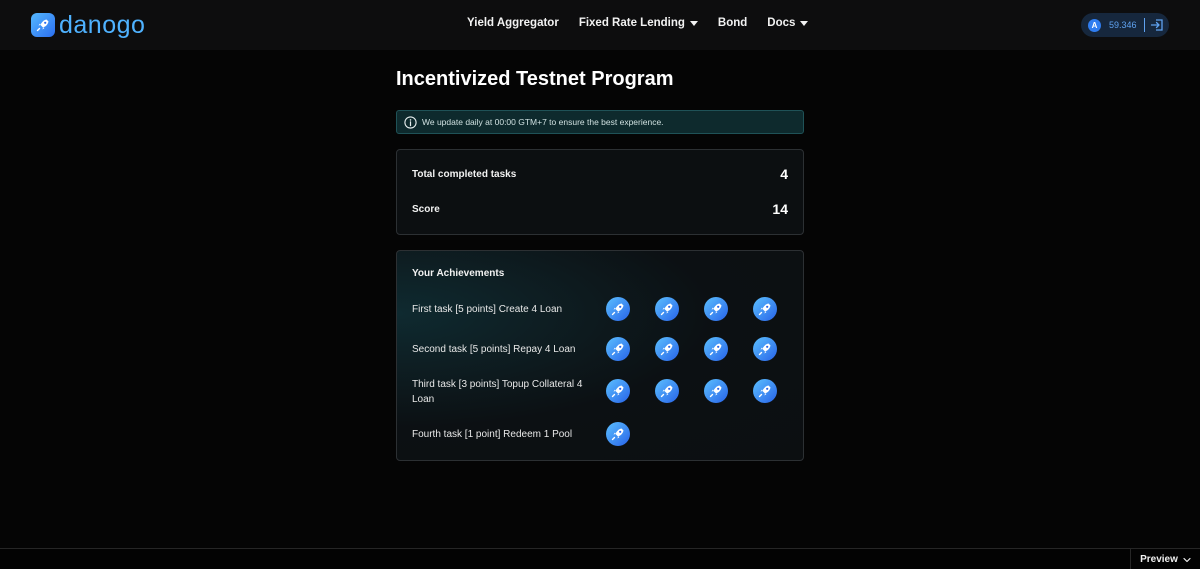  I want to click on preview-label: Preview, so click(1159, 559).